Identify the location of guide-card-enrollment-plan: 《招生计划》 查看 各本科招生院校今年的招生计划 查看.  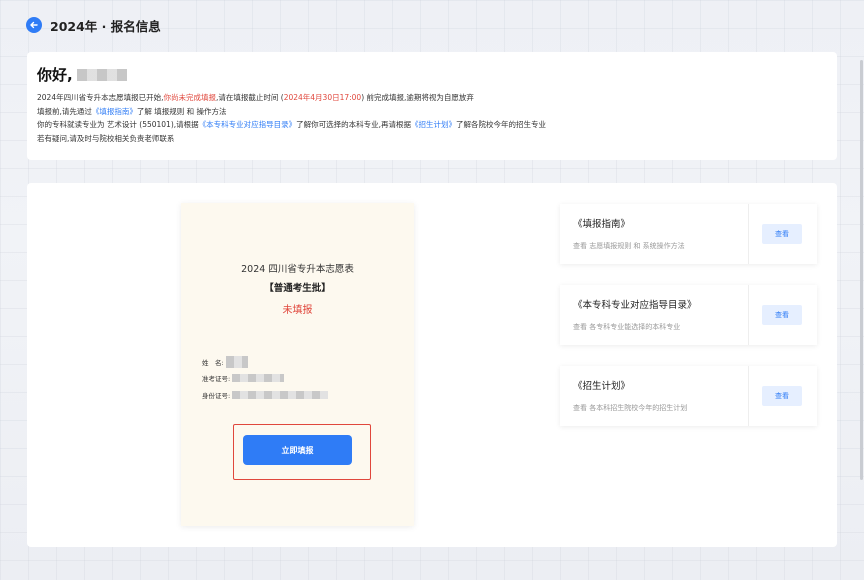
(688, 396).